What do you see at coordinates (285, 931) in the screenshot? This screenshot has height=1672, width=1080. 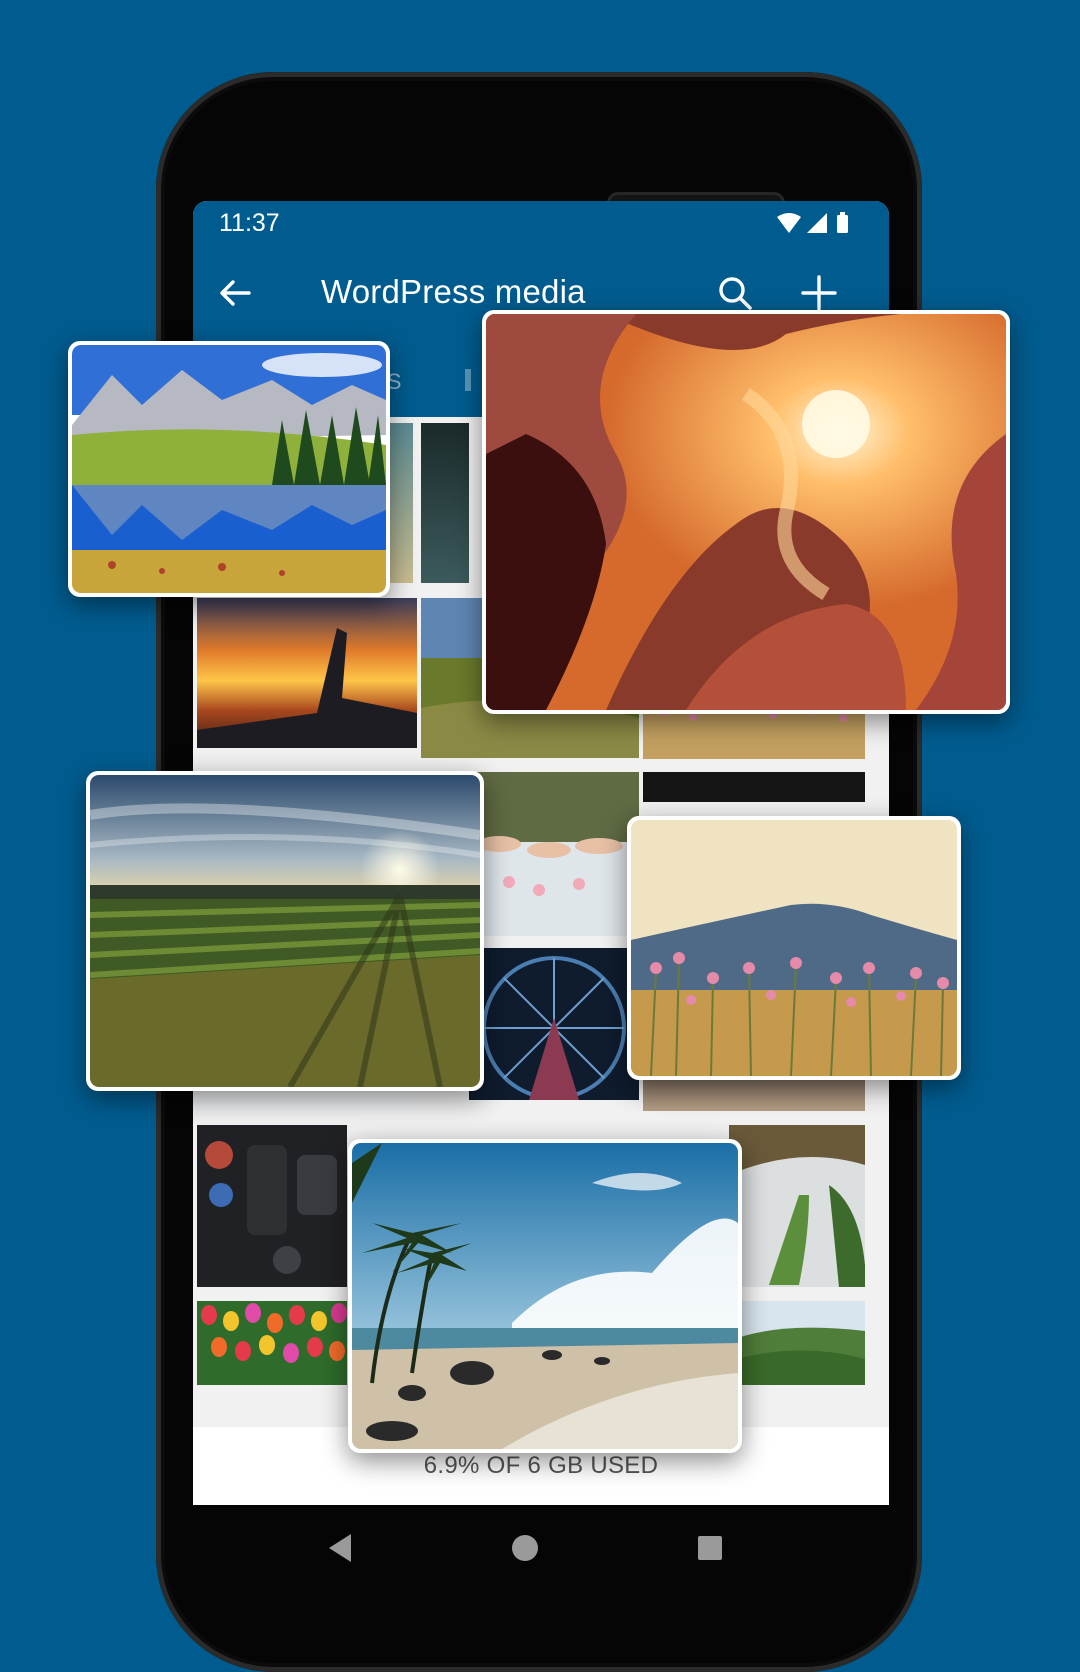 I see `vineyard-sunset-photo` at bounding box center [285, 931].